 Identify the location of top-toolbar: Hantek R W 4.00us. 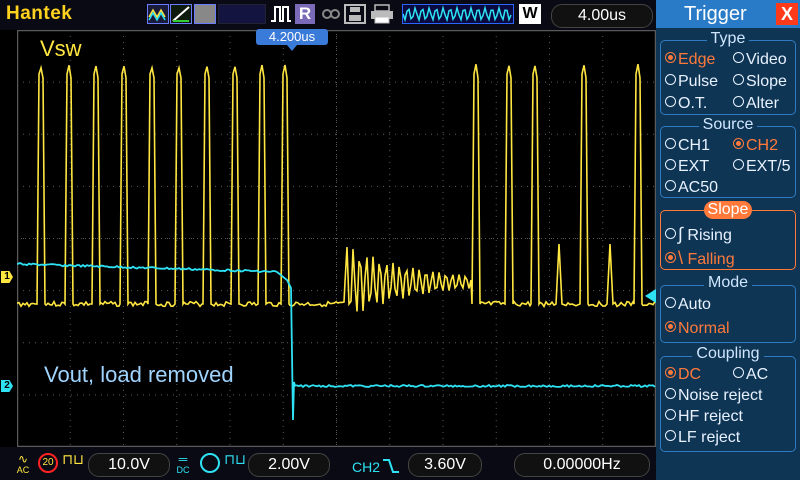
(328, 15).